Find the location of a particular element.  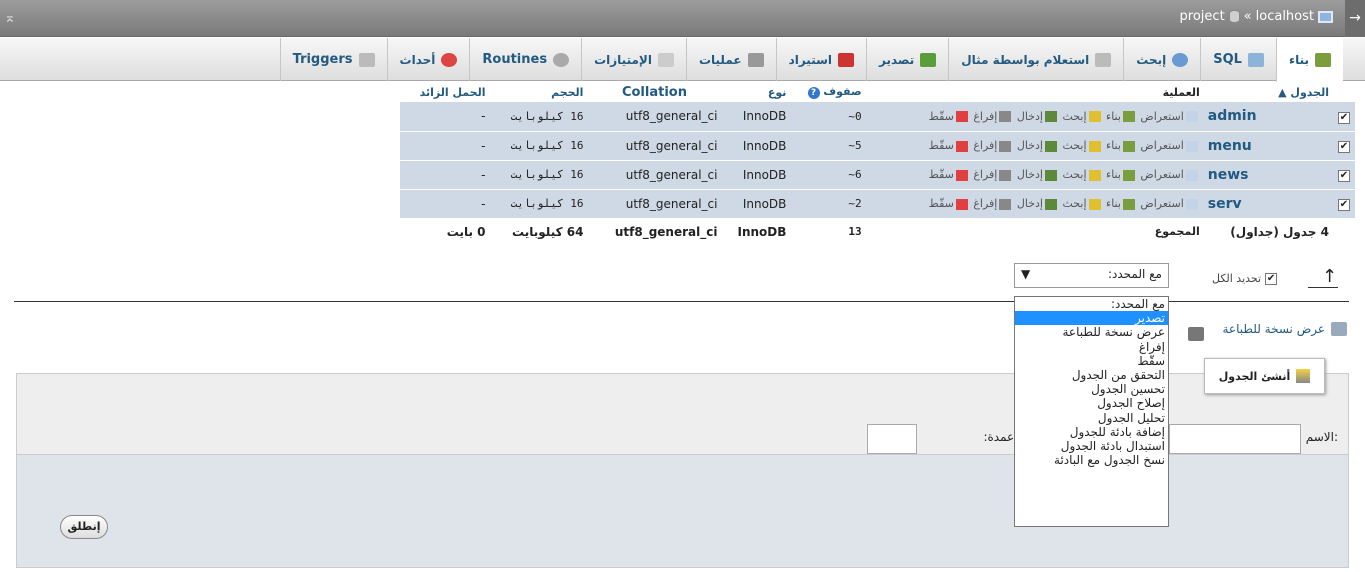

col-table: الجدول ▲ is located at coordinates (1268, 92).